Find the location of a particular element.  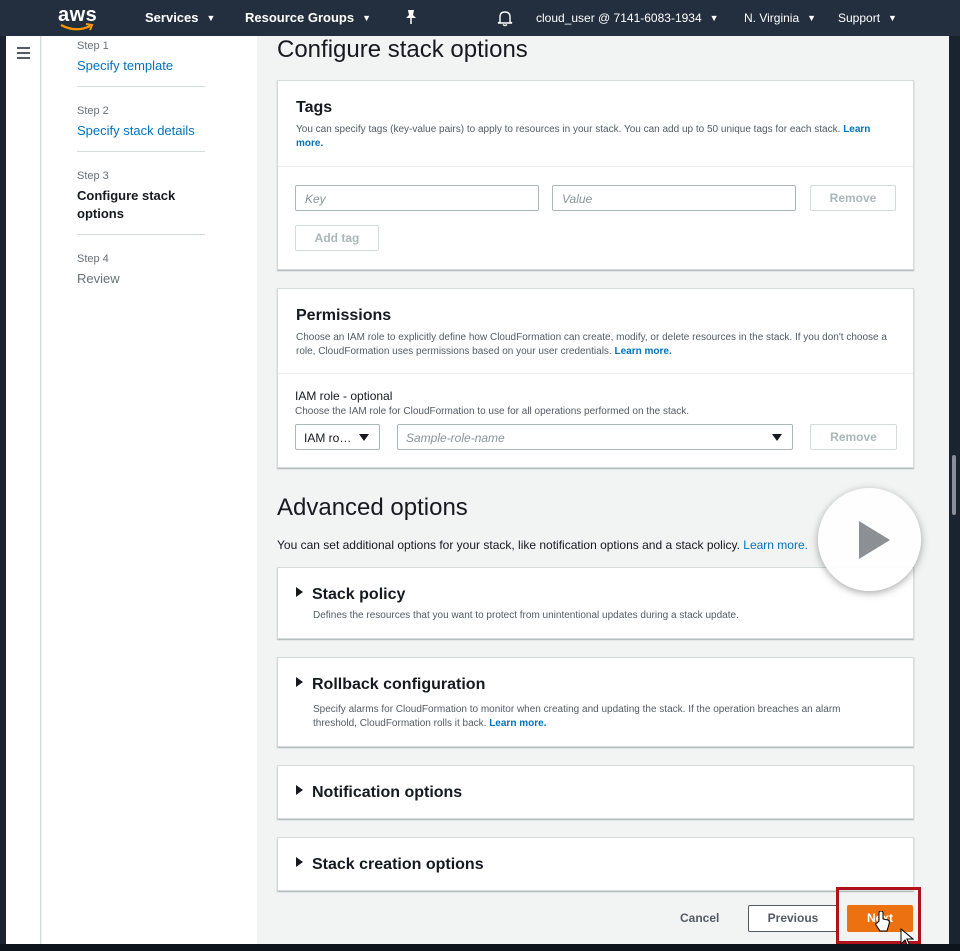

hamburger-menu-icon is located at coordinates (23, 54).